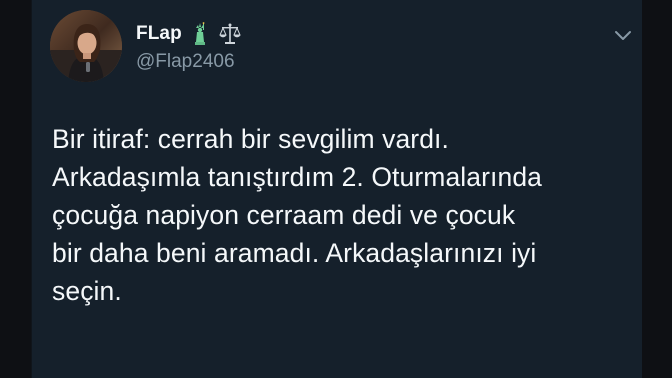  I want to click on avatar-image, so click(86, 46).